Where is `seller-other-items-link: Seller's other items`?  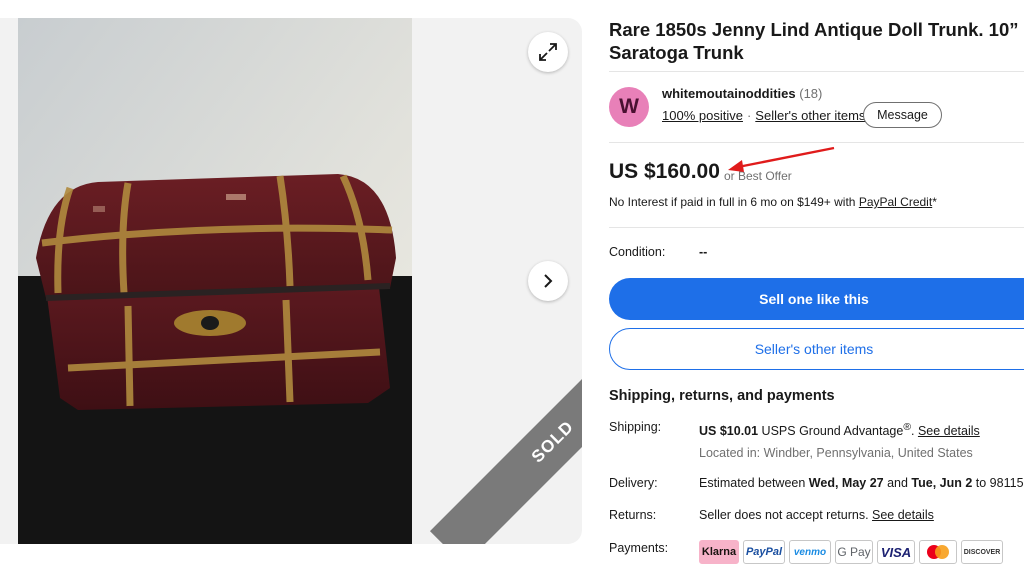
seller-other-items-link: Seller's other items is located at coordinates (810, 115).